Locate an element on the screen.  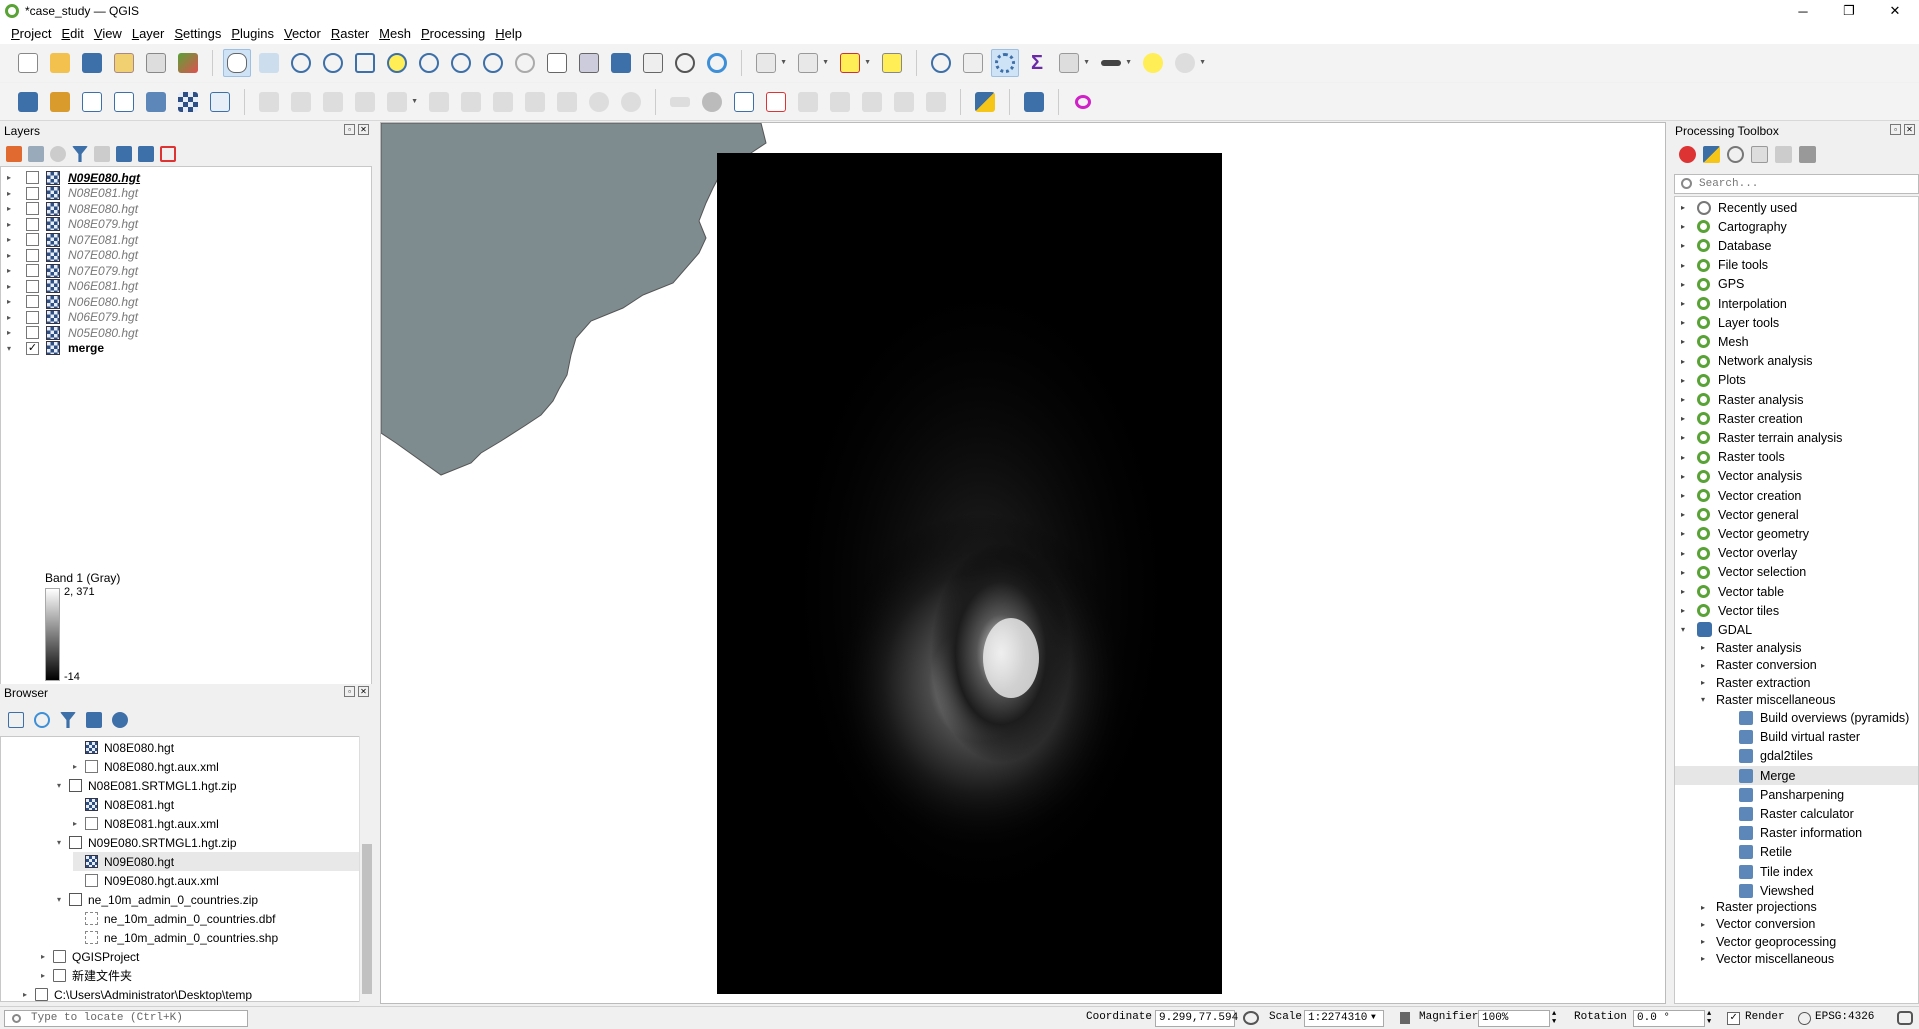
toolbox-group-vector-selection: ▸ Vector selection is located at coordinates (1796, 572).